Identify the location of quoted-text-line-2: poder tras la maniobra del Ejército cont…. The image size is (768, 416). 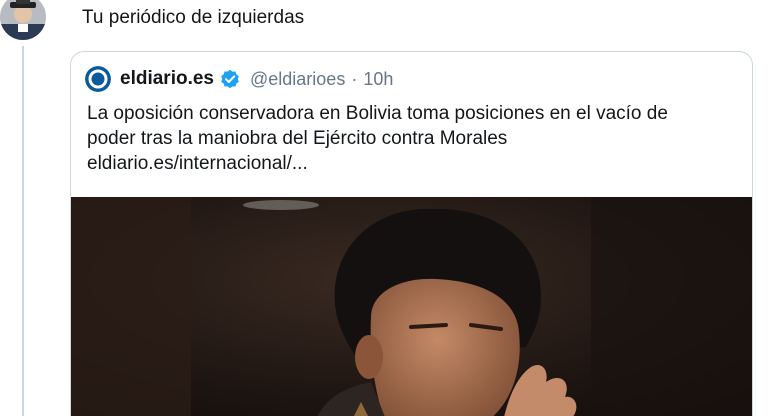
(297, 138).